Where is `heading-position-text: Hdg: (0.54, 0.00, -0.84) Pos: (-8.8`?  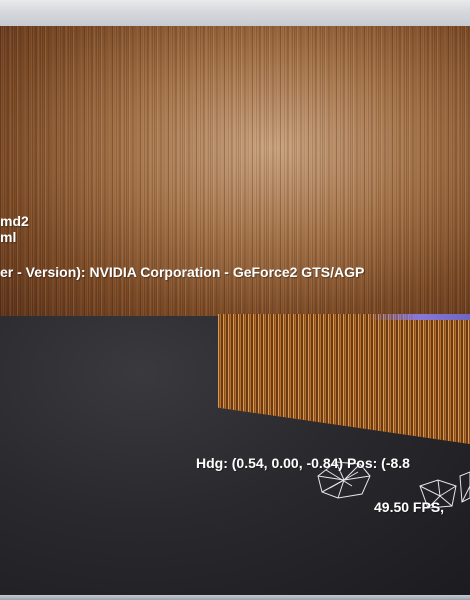 heading-position-text: Hdg: (0.54, 0.00, -0.84) Pos: (-8.8 is located at coordinates (303, 463).